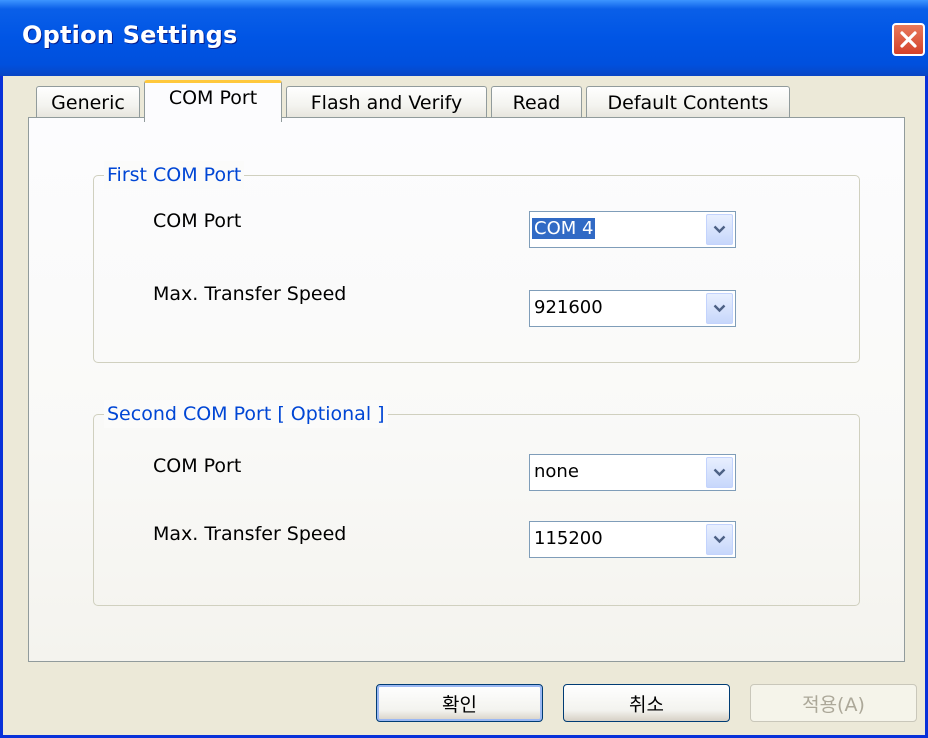  I want to click on tab-read: Read, so click(536, 102).